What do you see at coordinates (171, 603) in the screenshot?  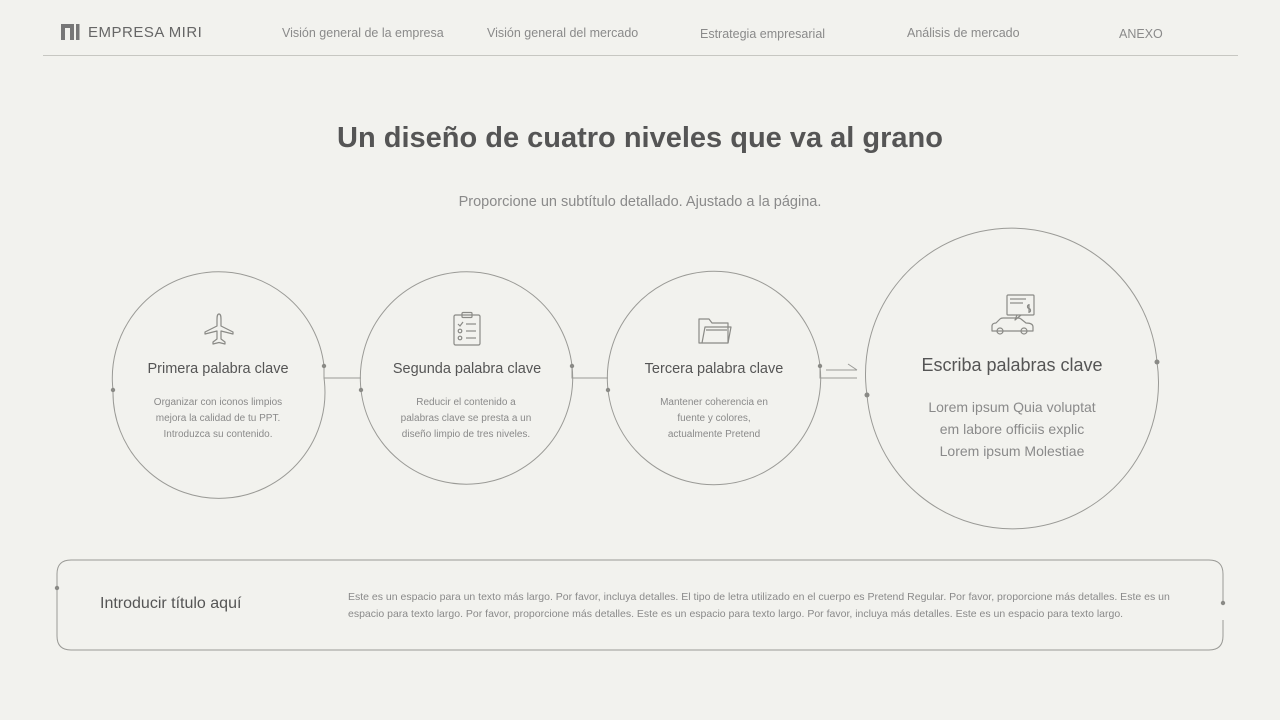 I see `bottom-box-title: Introducir título aquí` at bounding box center [171, 603].